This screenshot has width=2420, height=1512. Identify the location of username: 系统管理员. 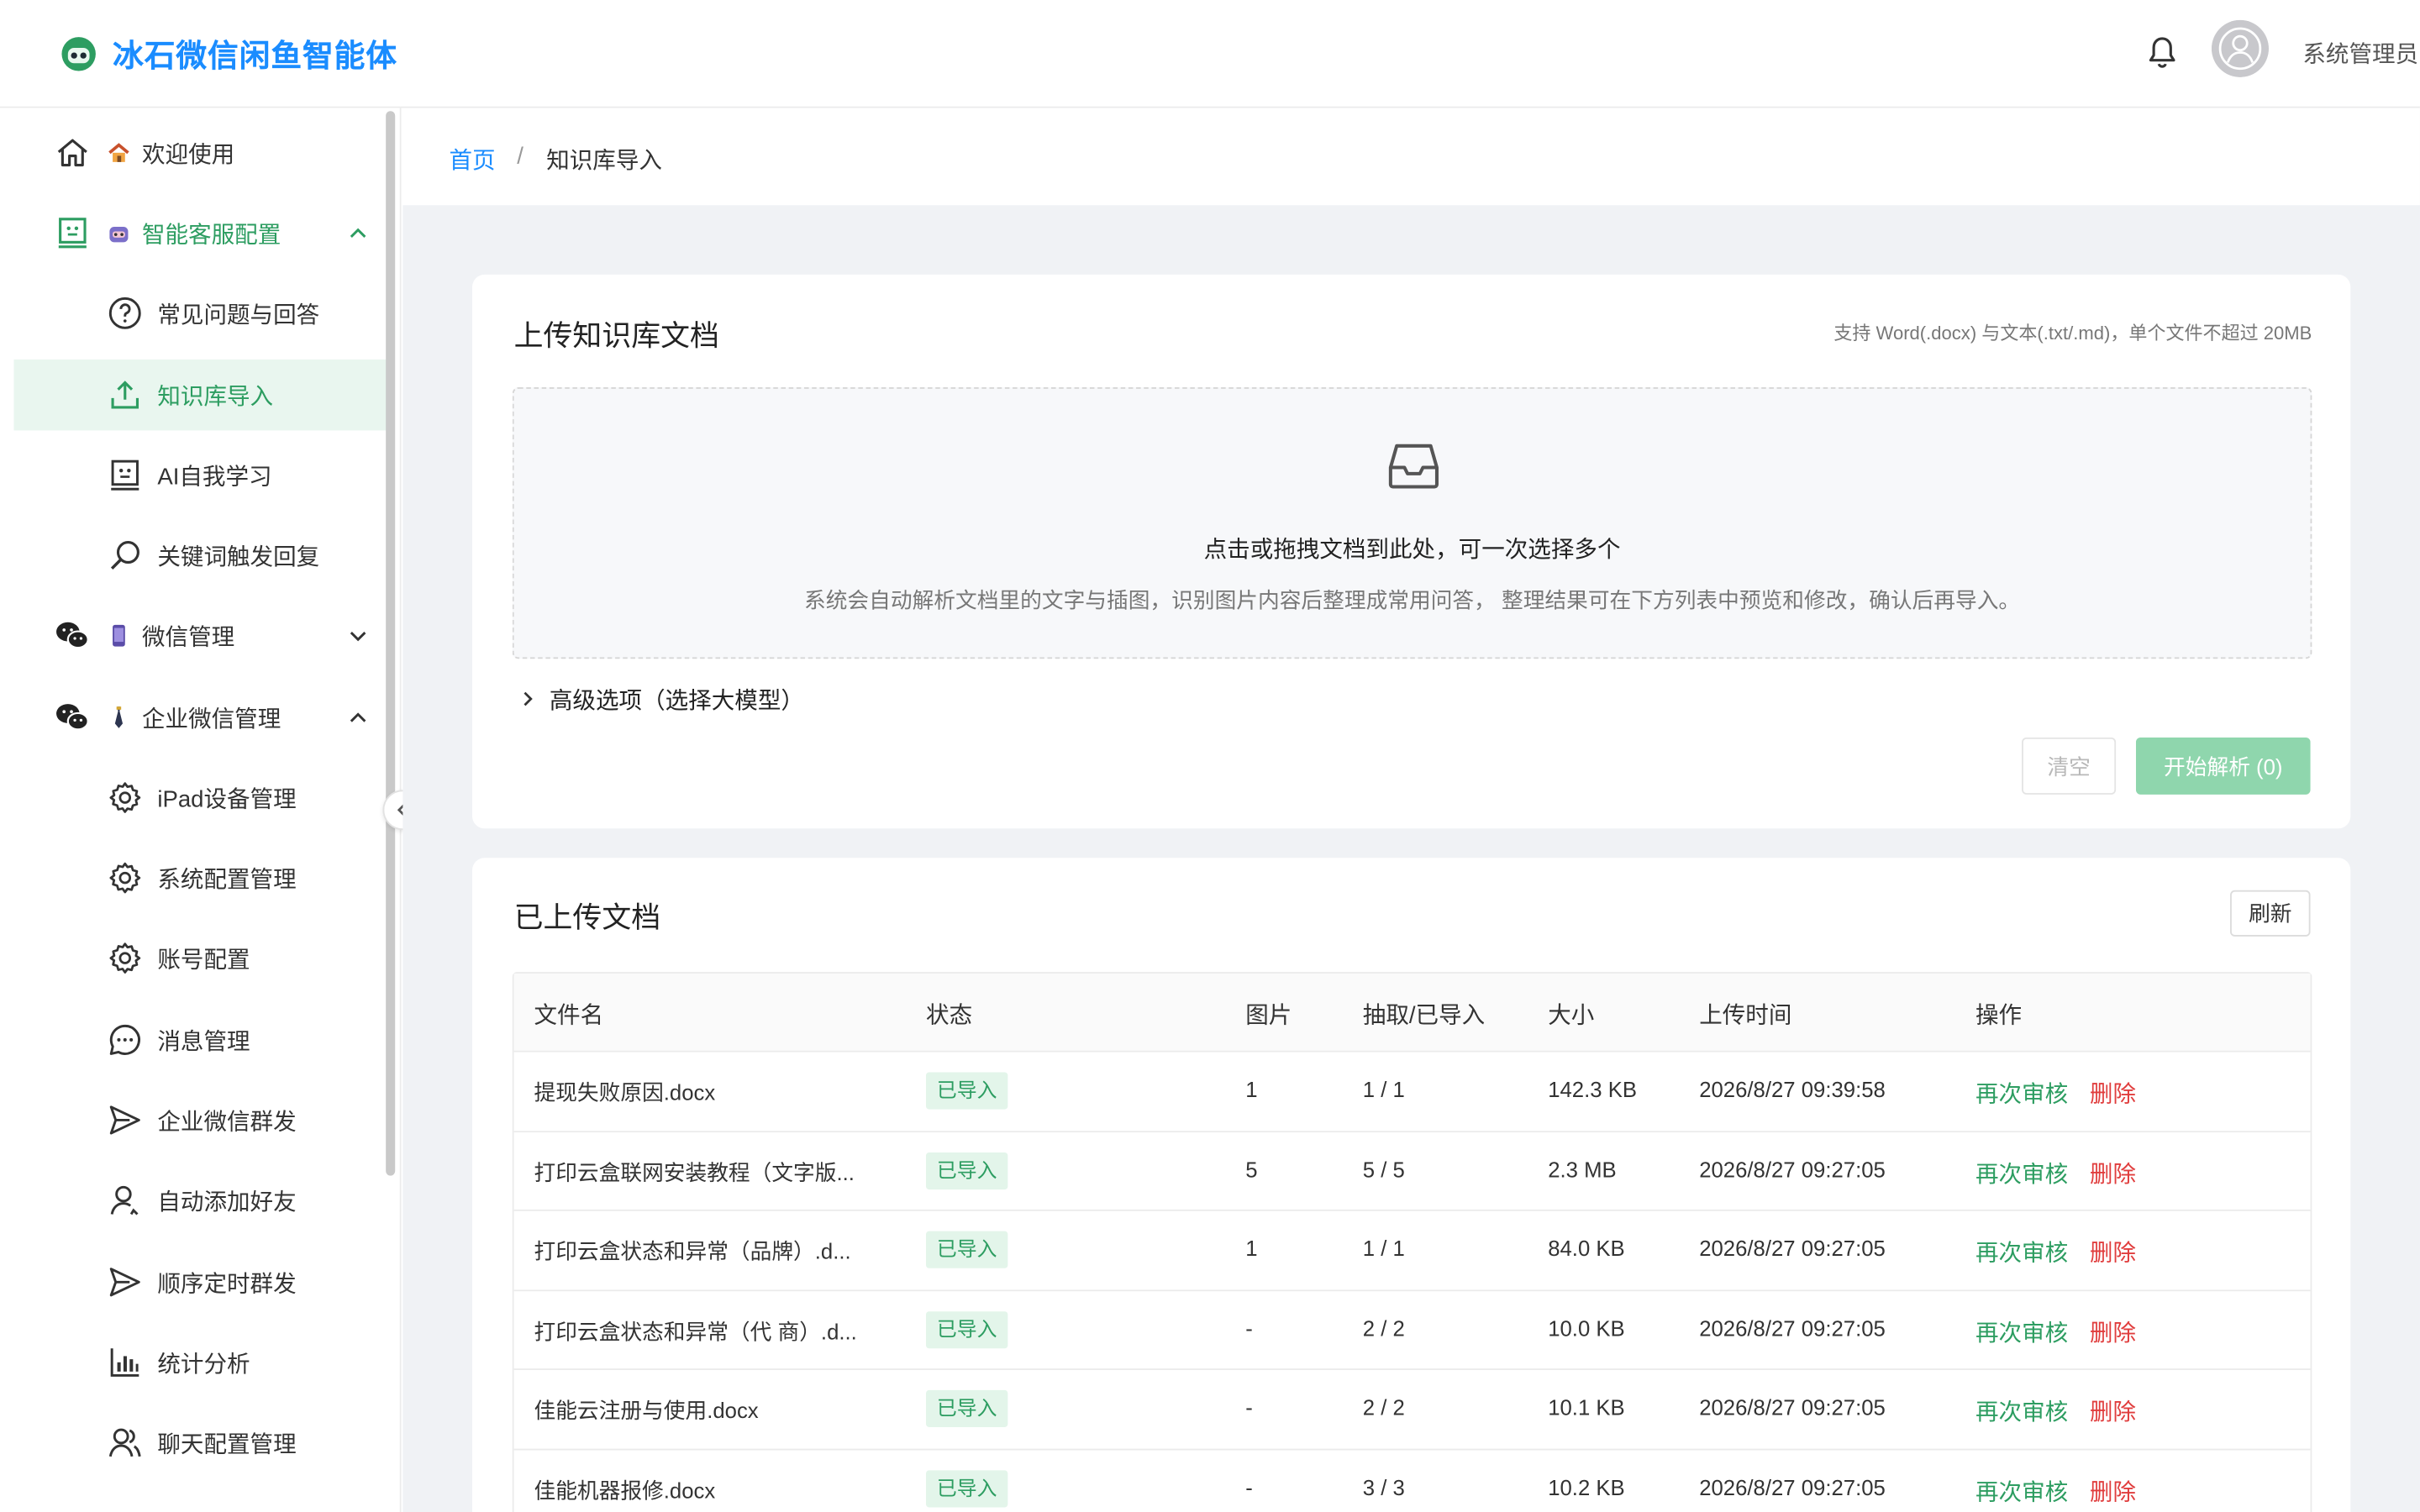
(2360, 53).